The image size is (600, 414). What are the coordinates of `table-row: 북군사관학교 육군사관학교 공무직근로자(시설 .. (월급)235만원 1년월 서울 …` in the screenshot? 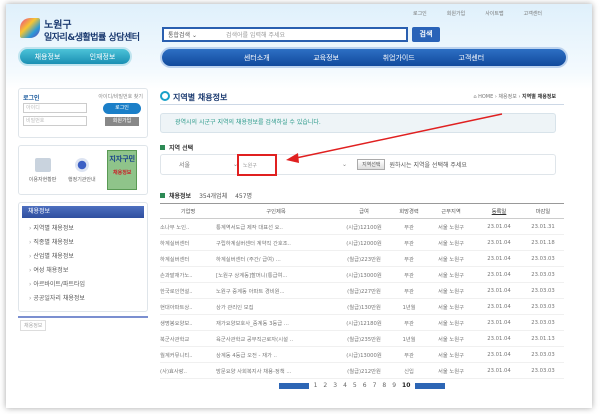 It's located at (362, 338).